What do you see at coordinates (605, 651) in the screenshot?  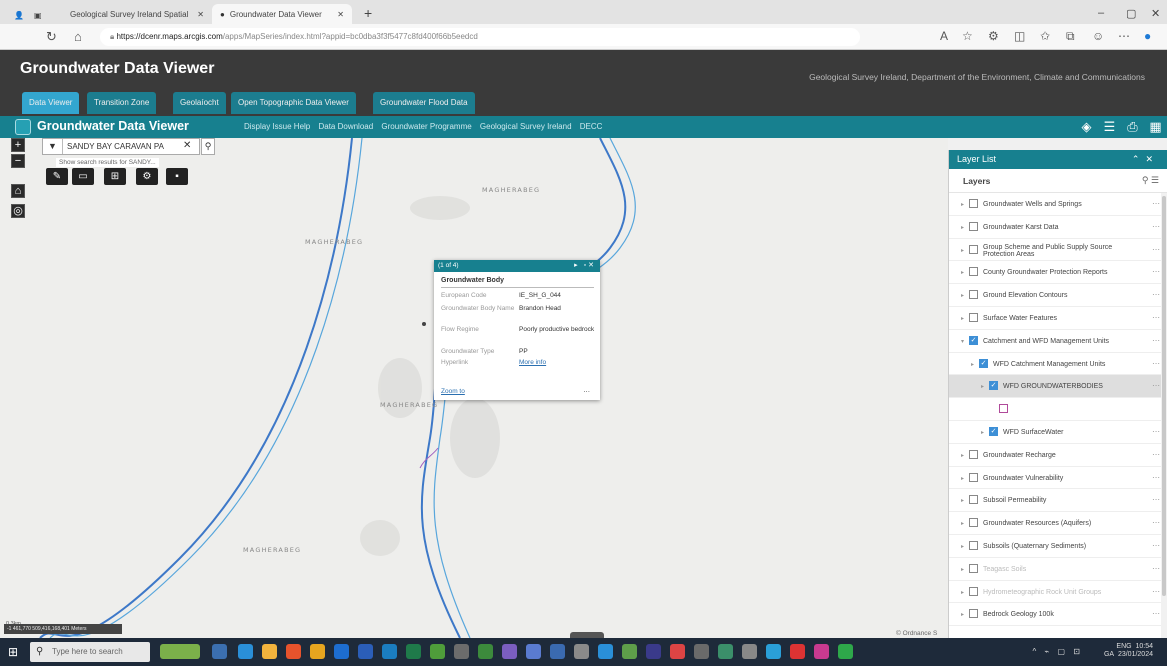 I see `browser-app-icon` at bounding box center [605, 651].